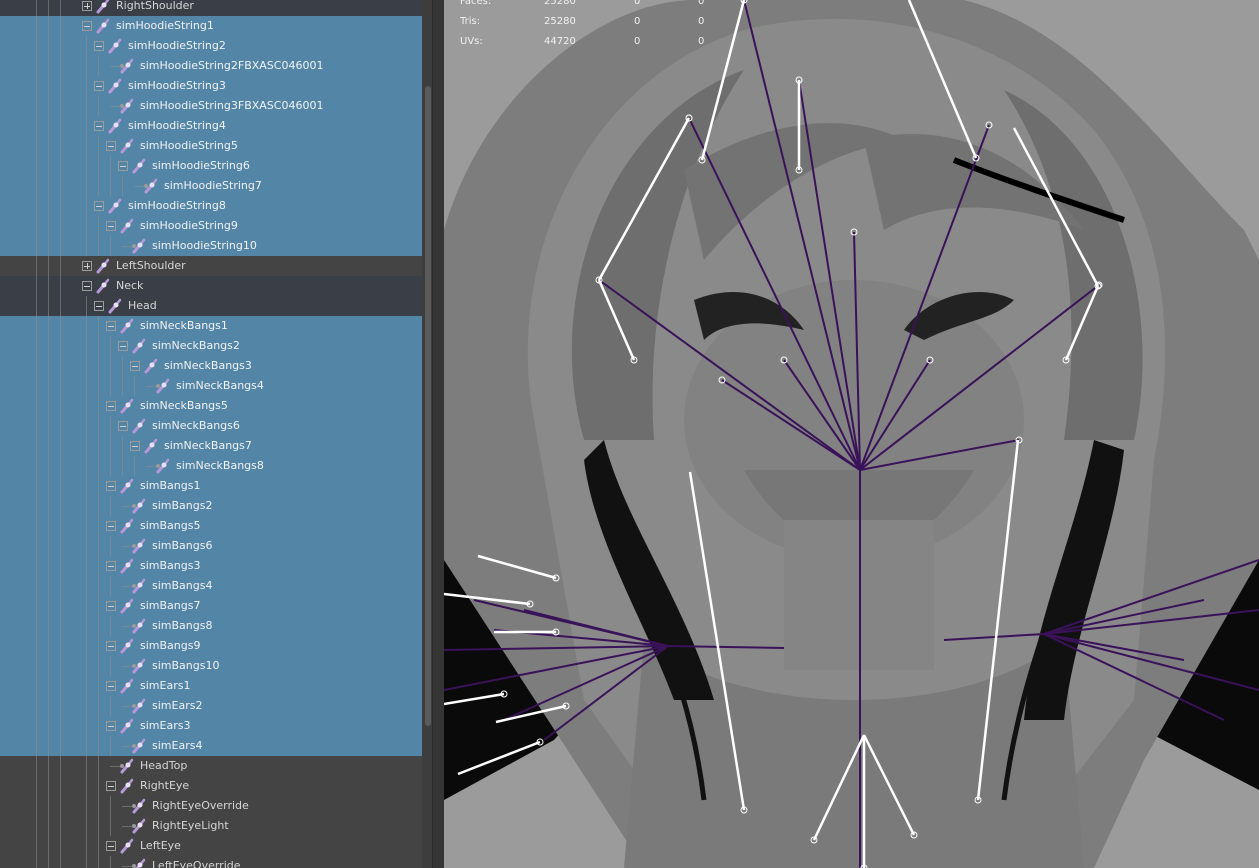  I want to click on outliner-item: RightEyeLight, so click(211, 826).